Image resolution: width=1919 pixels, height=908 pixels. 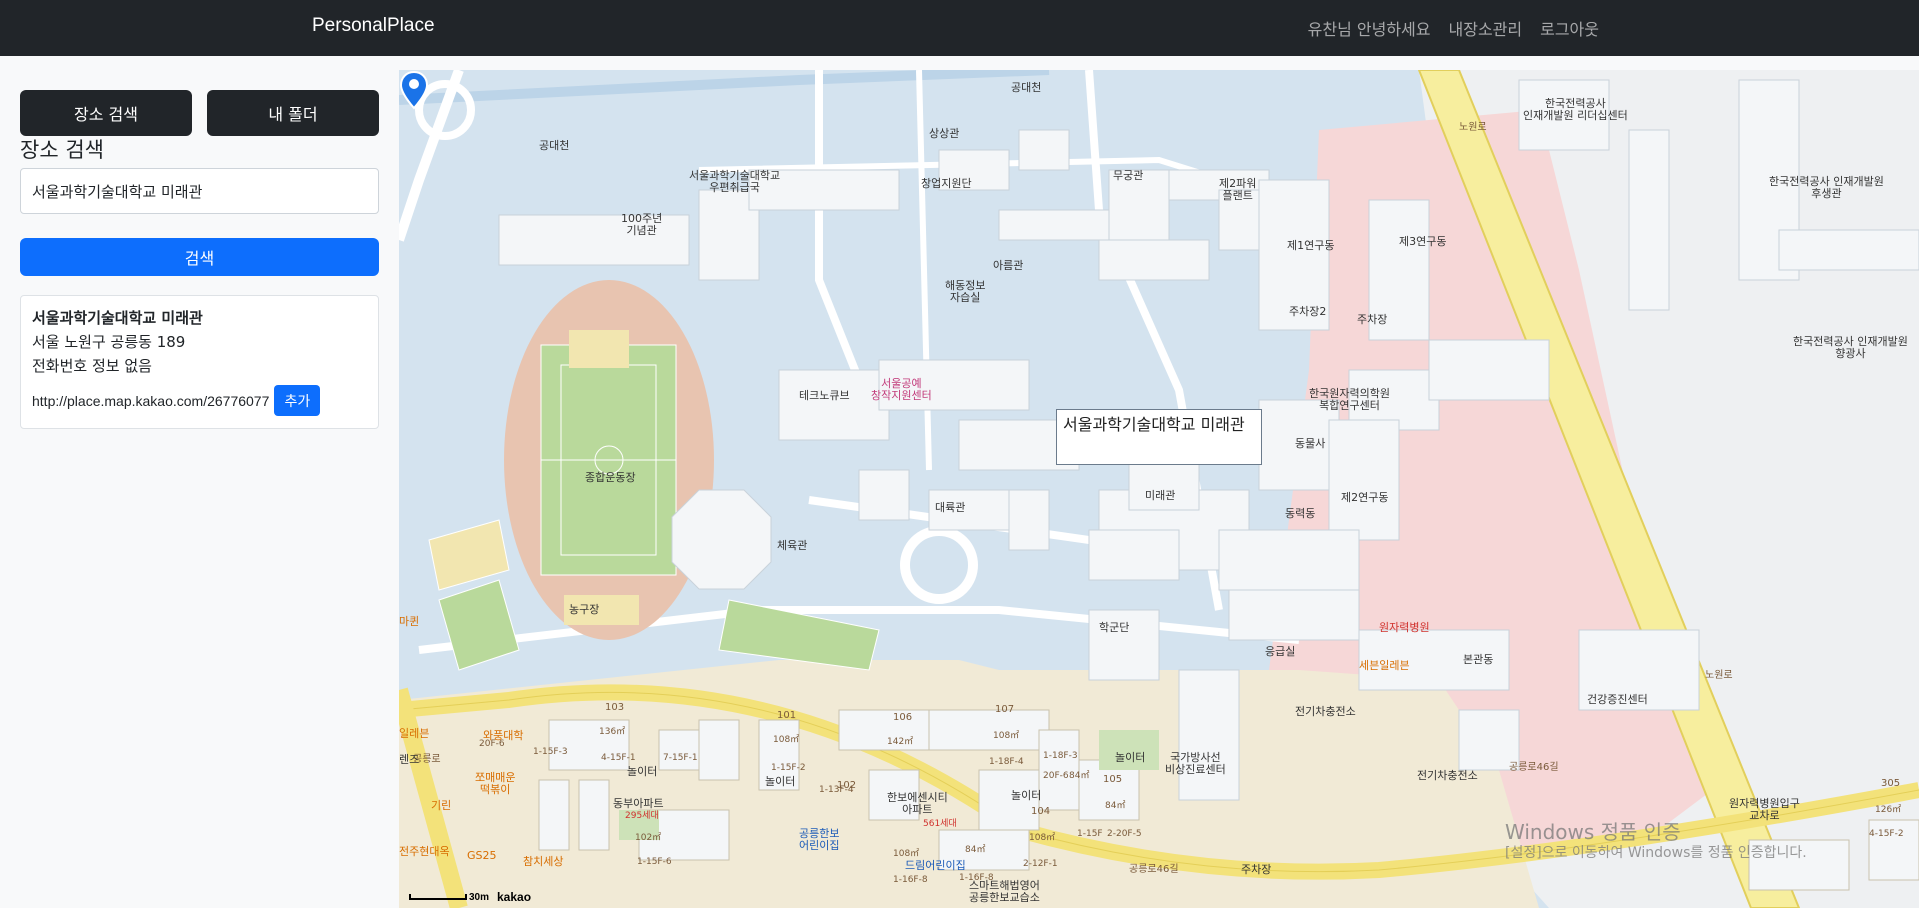 What do you see at coordinates (735, 181) in the screenshot?
I see `map-label: 서울과학기술대학교 우편취급국` at bounding box center [735, 181].